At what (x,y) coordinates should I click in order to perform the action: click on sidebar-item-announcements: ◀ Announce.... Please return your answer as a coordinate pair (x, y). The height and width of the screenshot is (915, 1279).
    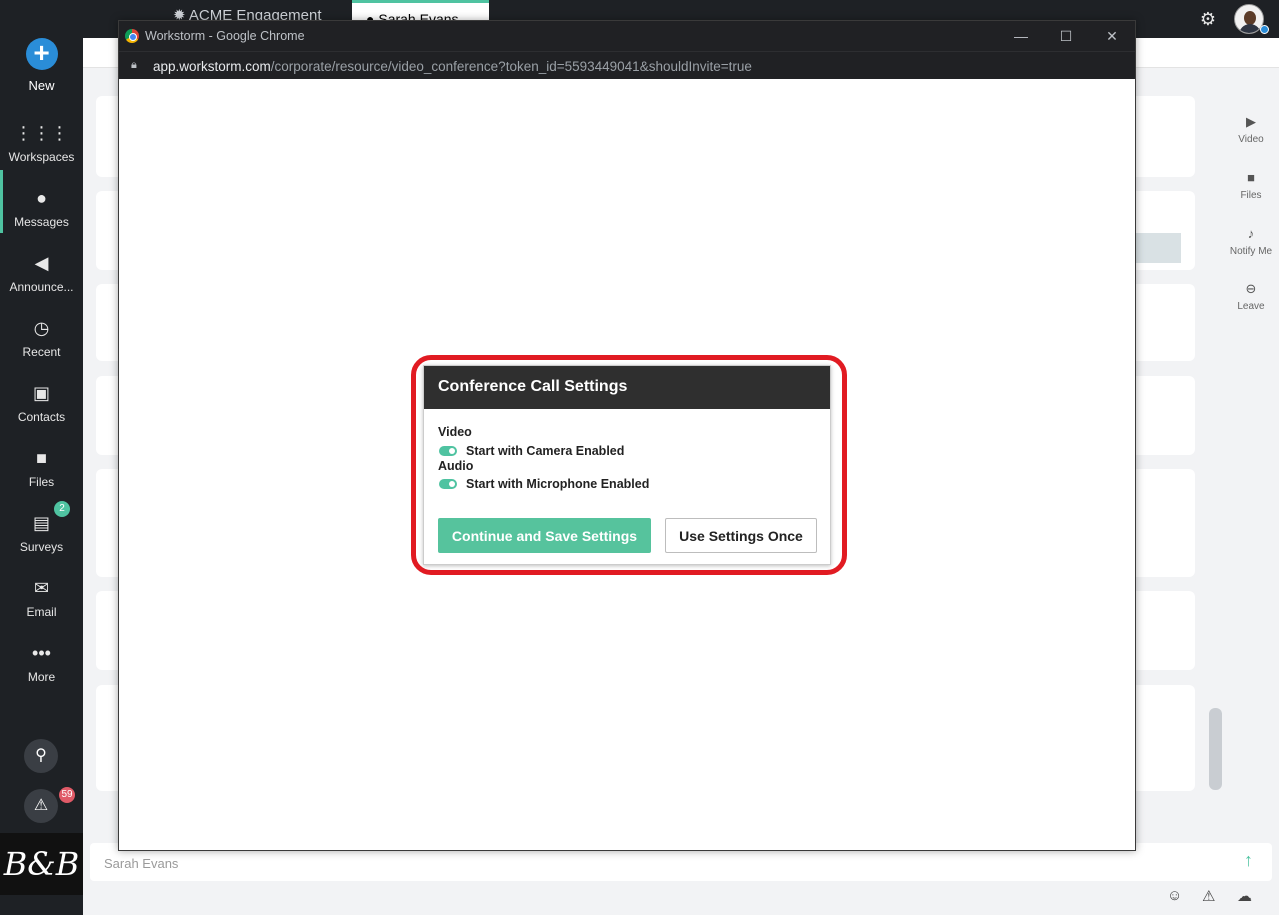
    Looking at the image, I should click on (41, 273).